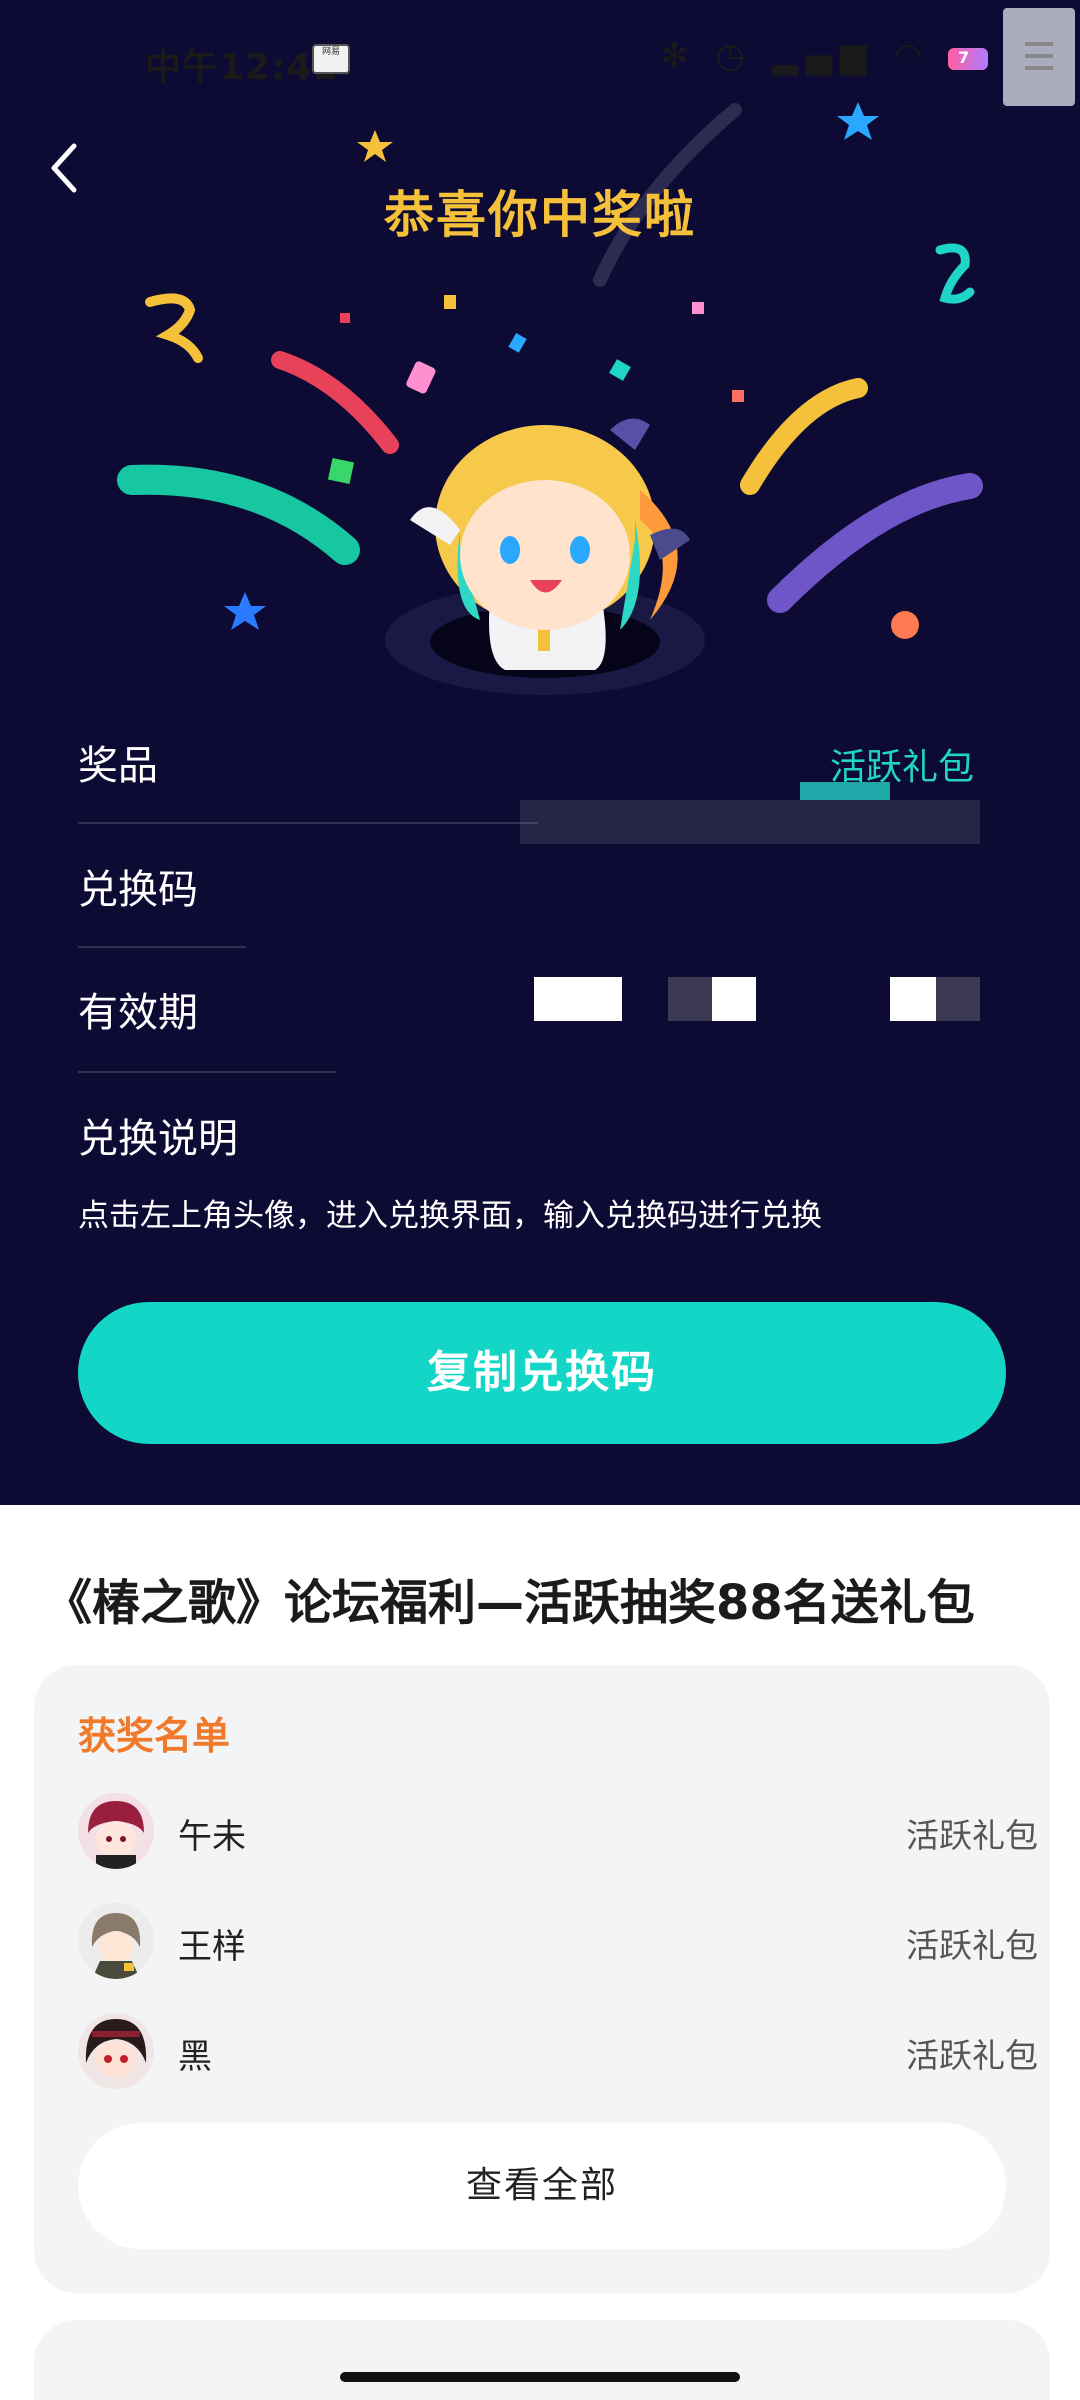 This screenshot has height=2400, width=1080. I want to click on page-title: 恭喜你中奖啦, so click(540, 215).